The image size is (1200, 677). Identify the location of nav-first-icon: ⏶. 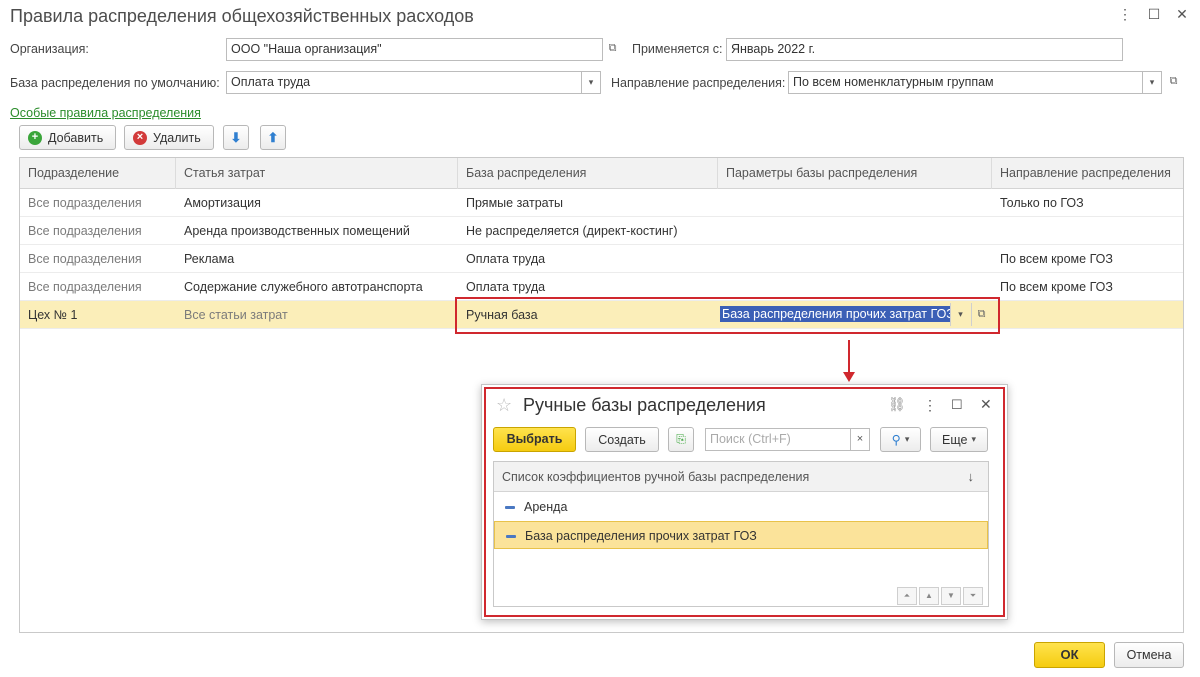
(907, 596).